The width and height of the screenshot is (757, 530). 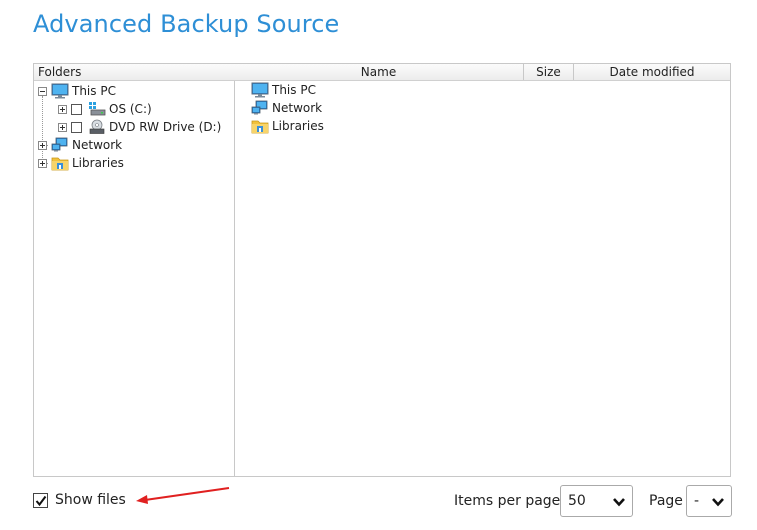 What do you see at coordinates (97, 109) in the screenshot?
I see `windows-drive-icon` at bounding box center [97, 109].